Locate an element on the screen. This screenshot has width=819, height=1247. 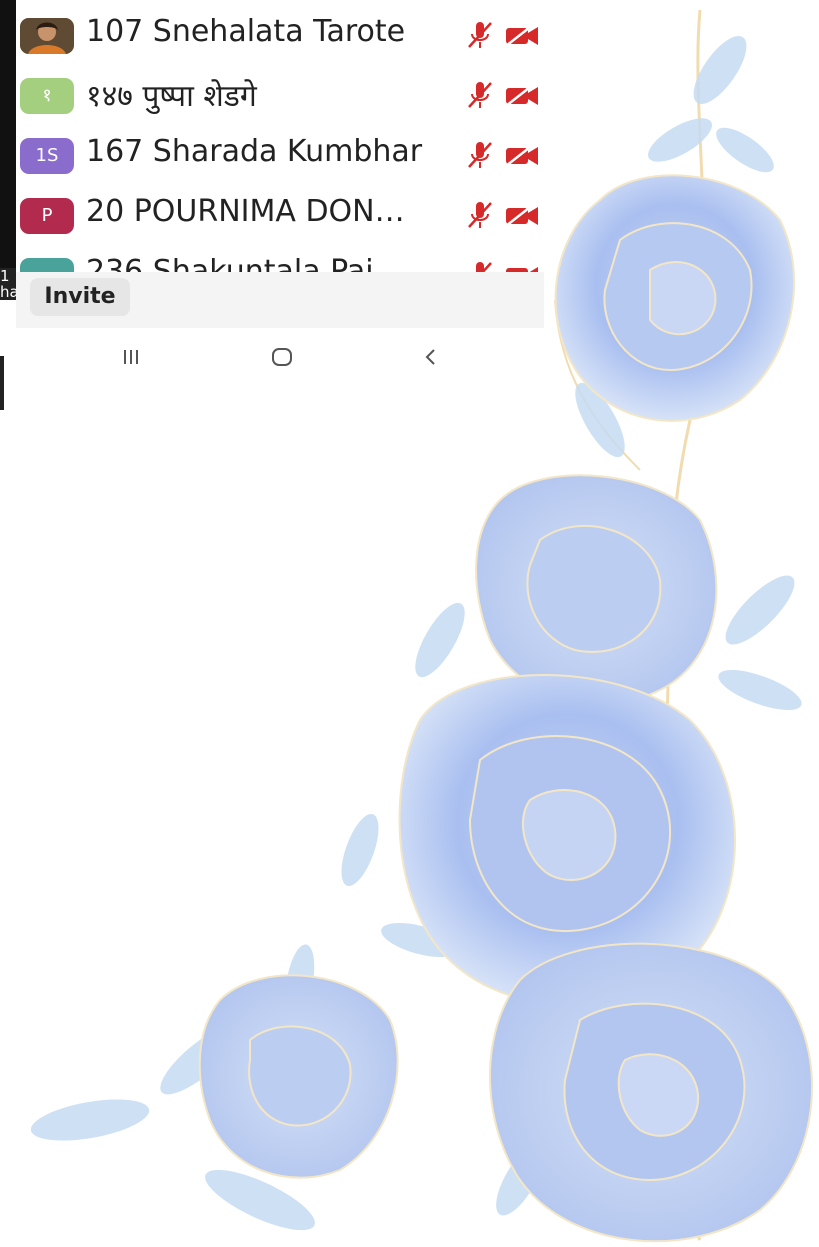
left-edge-marker is located at coordinates (2, 383).